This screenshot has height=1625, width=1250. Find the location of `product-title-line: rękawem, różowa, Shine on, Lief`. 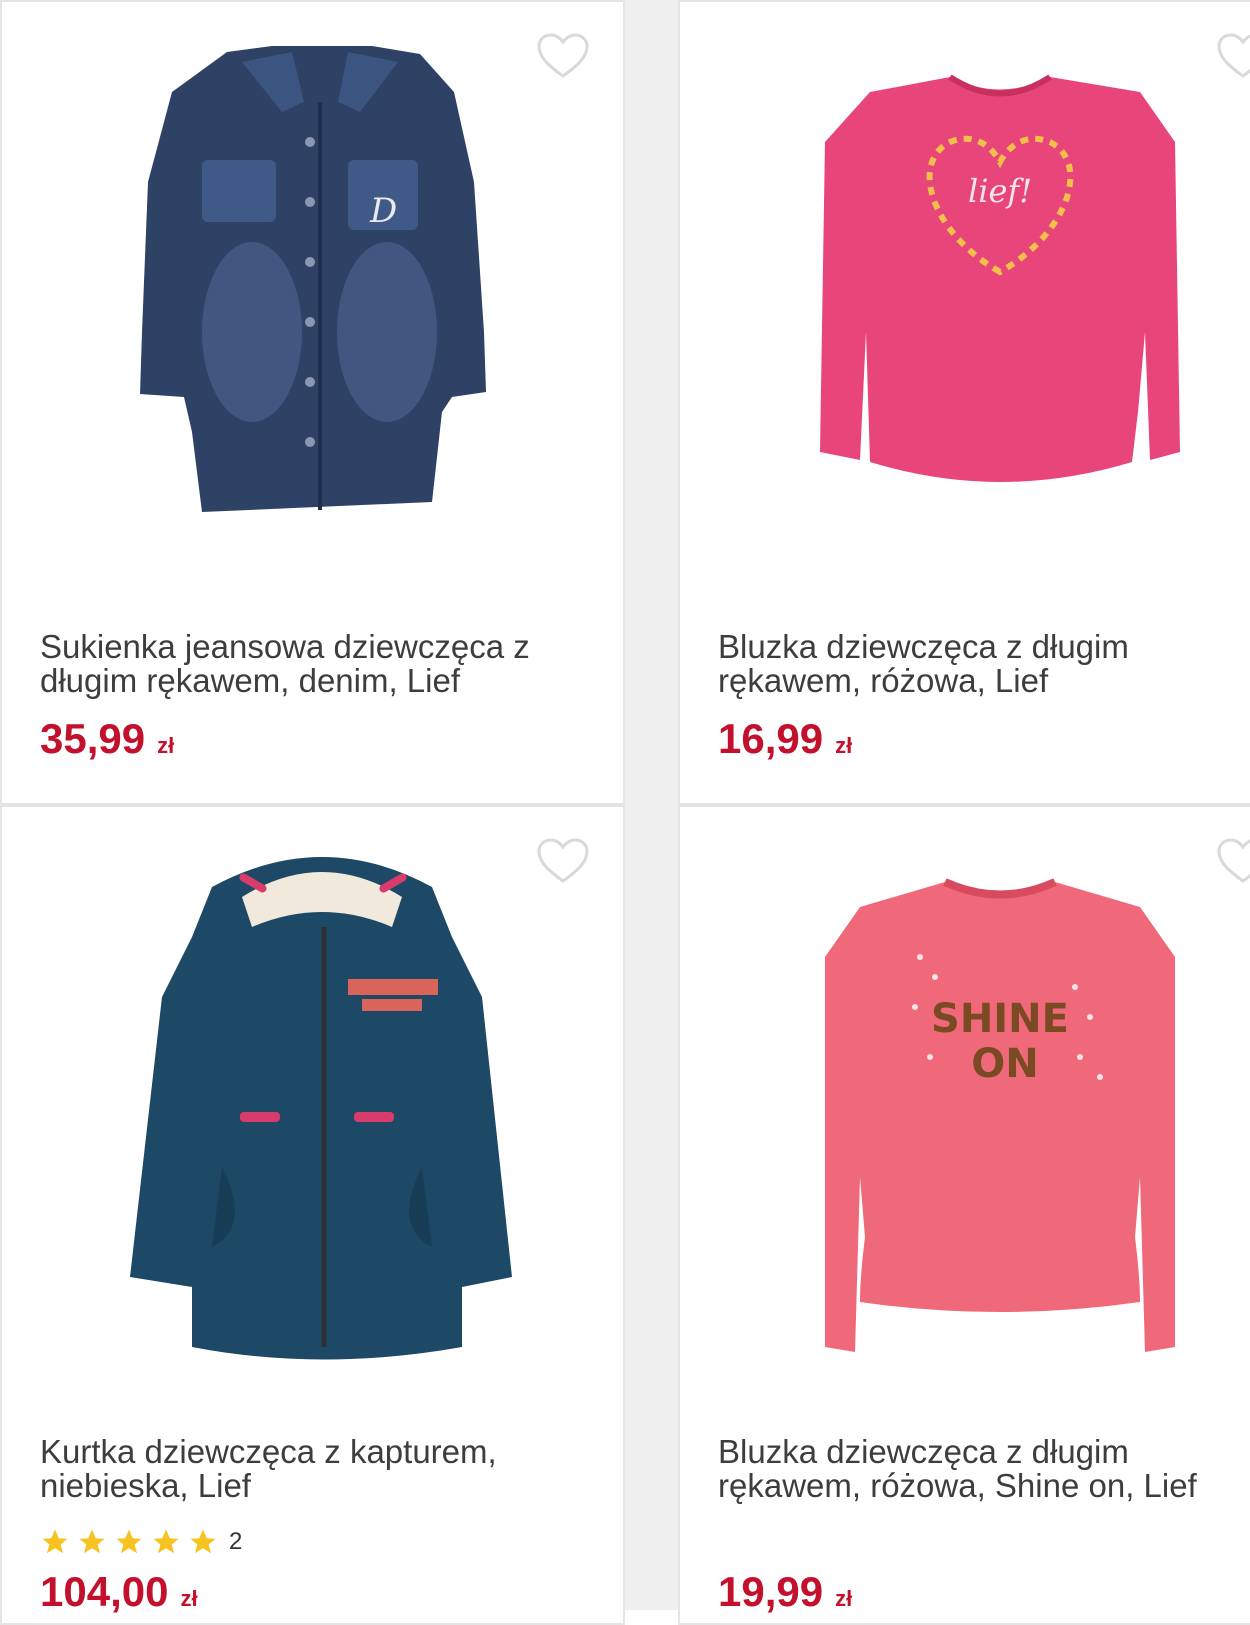

product-title-line: rękawem, różowa, Shine on, Lief is located at coordinates (957, 1485).